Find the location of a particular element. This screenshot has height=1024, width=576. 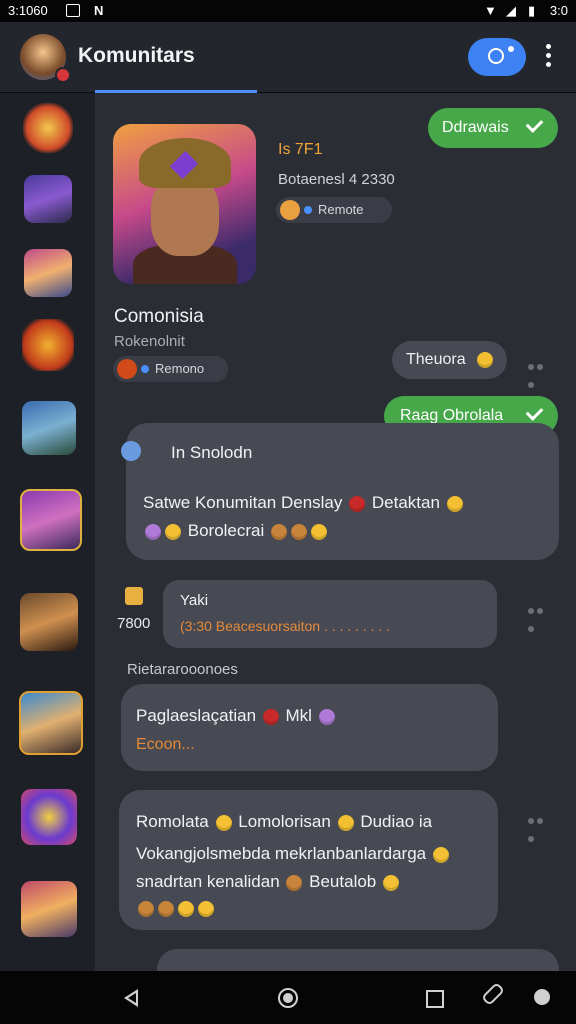

community-hero-image is located at coordinates (184, 204).